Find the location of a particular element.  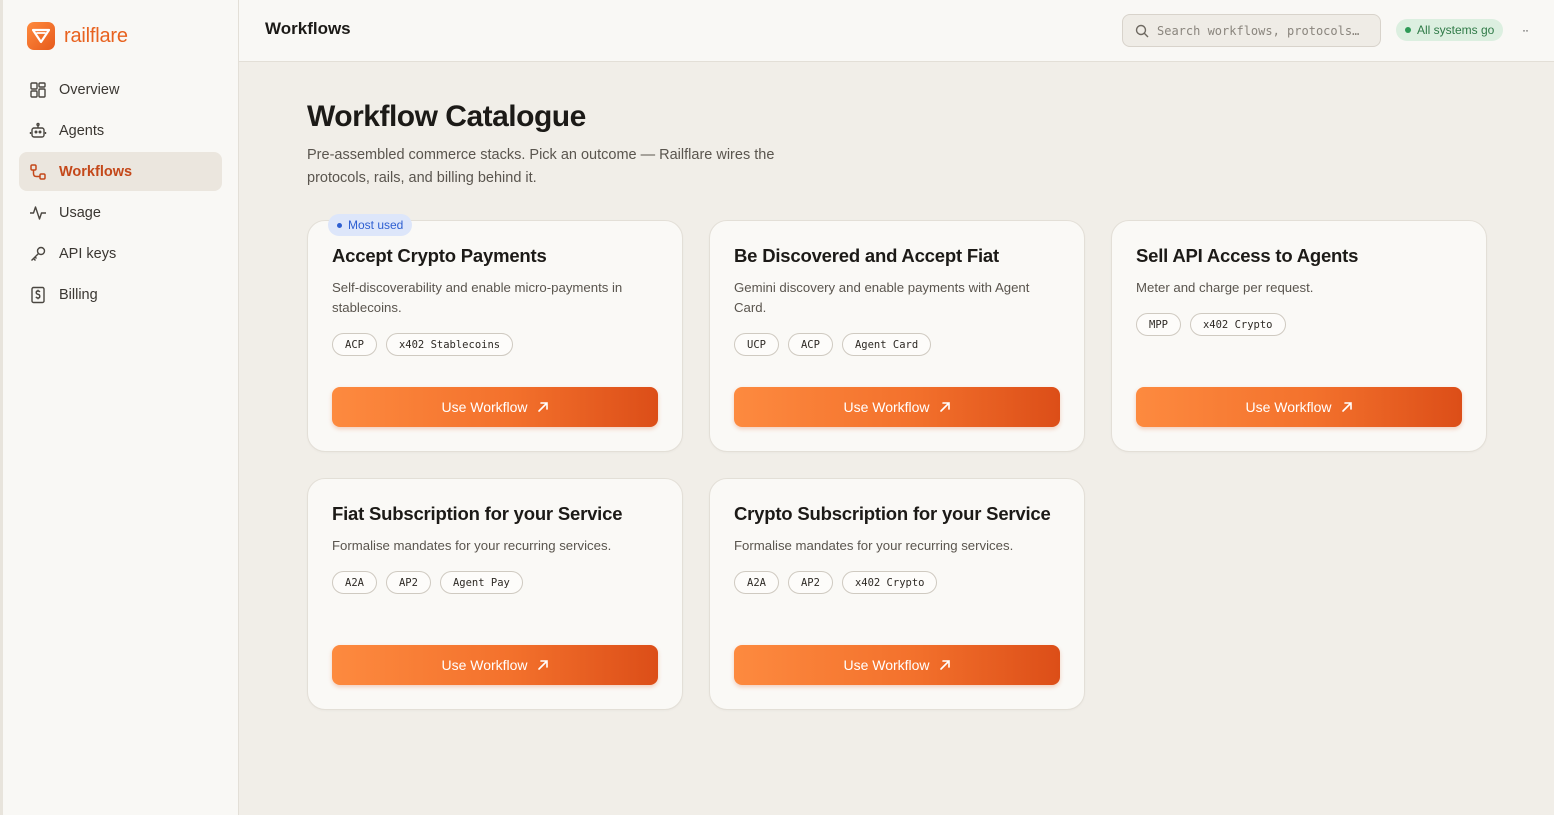

sidebar-item-api-keys: API keys is located at coordinates (120, 253).